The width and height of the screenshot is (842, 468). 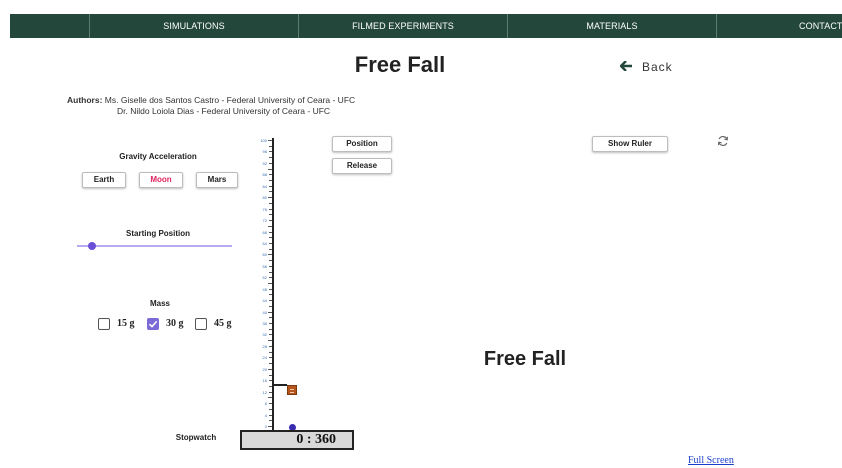 I want to click on release-arm, so click(x=279, y=385).